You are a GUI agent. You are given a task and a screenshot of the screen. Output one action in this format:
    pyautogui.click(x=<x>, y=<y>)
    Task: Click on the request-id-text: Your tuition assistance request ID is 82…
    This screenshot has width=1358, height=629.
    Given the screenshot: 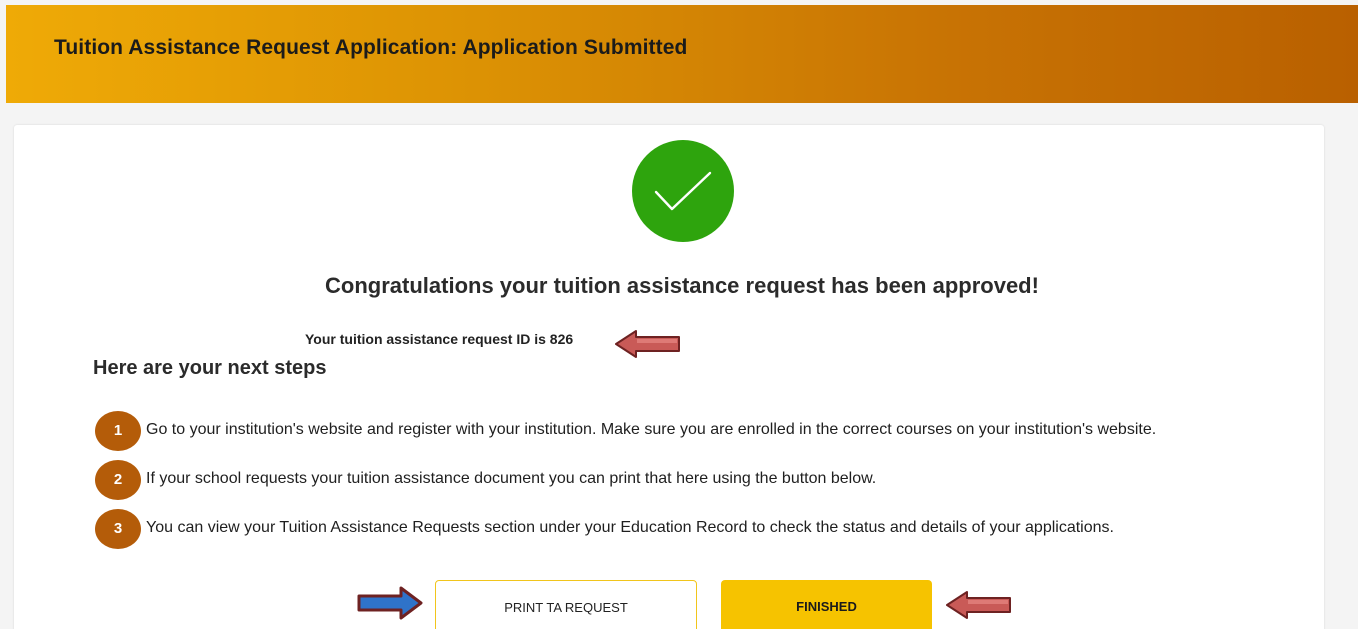 What is the action you would take?
    pyautogui.click(x=439, y=339)
    